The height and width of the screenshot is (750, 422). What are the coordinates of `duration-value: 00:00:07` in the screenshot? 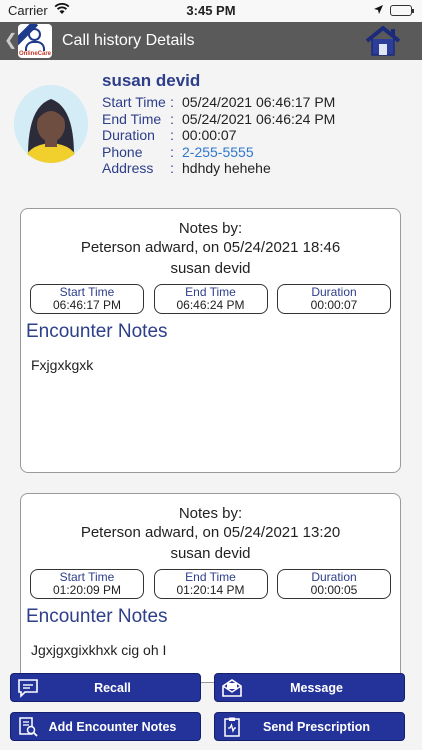 It's located at (334, 305).